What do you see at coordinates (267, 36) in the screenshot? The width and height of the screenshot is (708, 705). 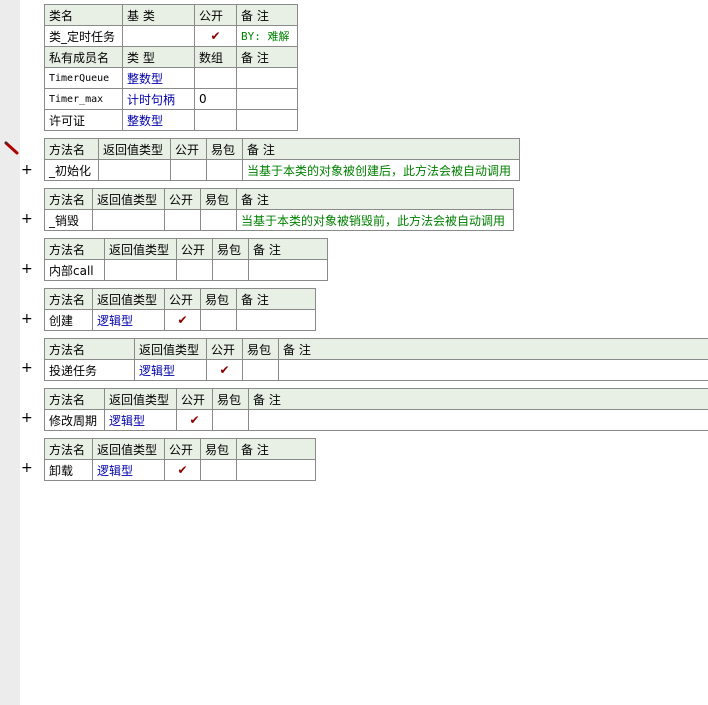 I see `class-note-cell: BY: 难解` at bounding box center [267, 36].